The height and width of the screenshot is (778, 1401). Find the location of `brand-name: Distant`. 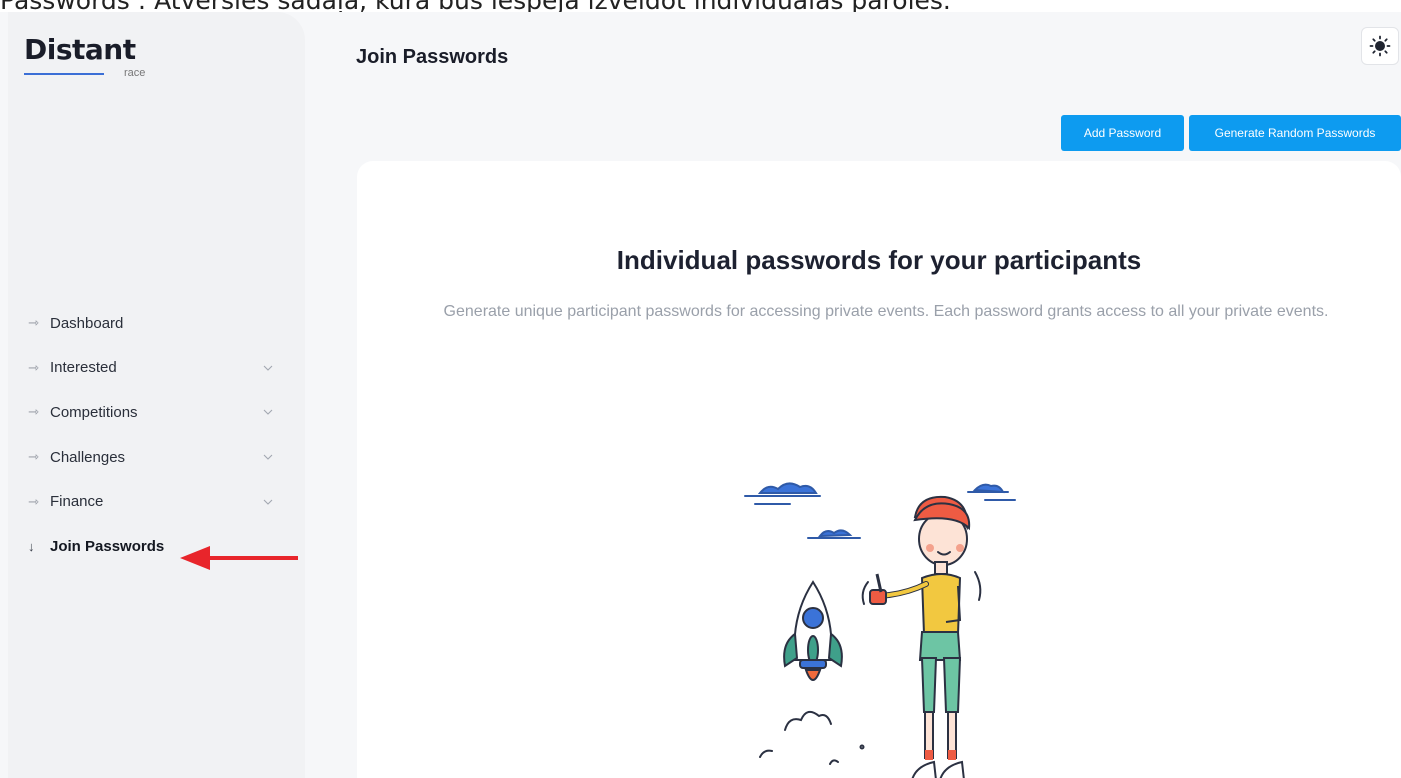

brand-name: Distant is located at coordinates (80, 49).